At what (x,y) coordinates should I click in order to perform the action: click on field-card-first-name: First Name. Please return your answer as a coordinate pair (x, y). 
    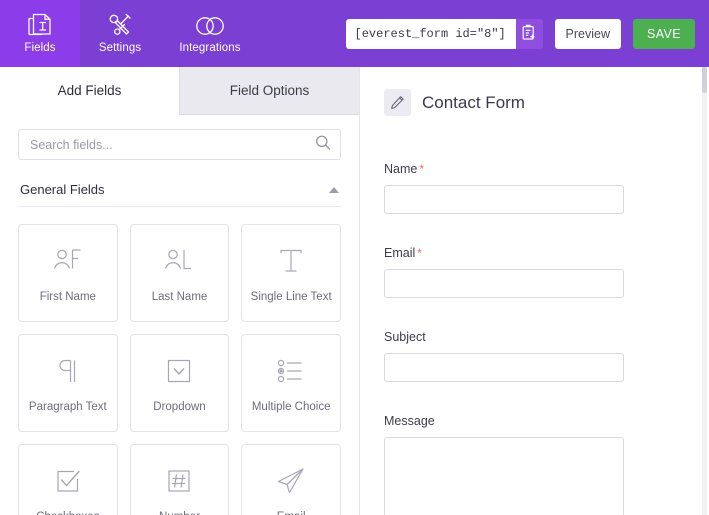
    Looking at the image, I should click on (68, 273).